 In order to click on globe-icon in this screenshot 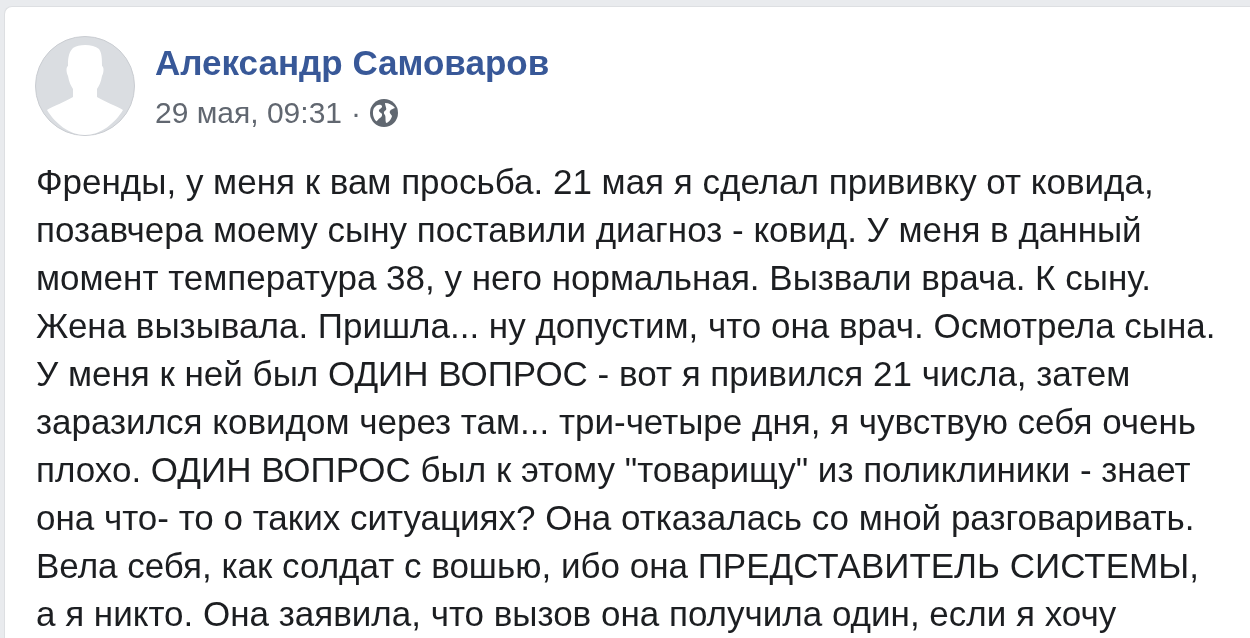, I will do `click(384, 113)`.